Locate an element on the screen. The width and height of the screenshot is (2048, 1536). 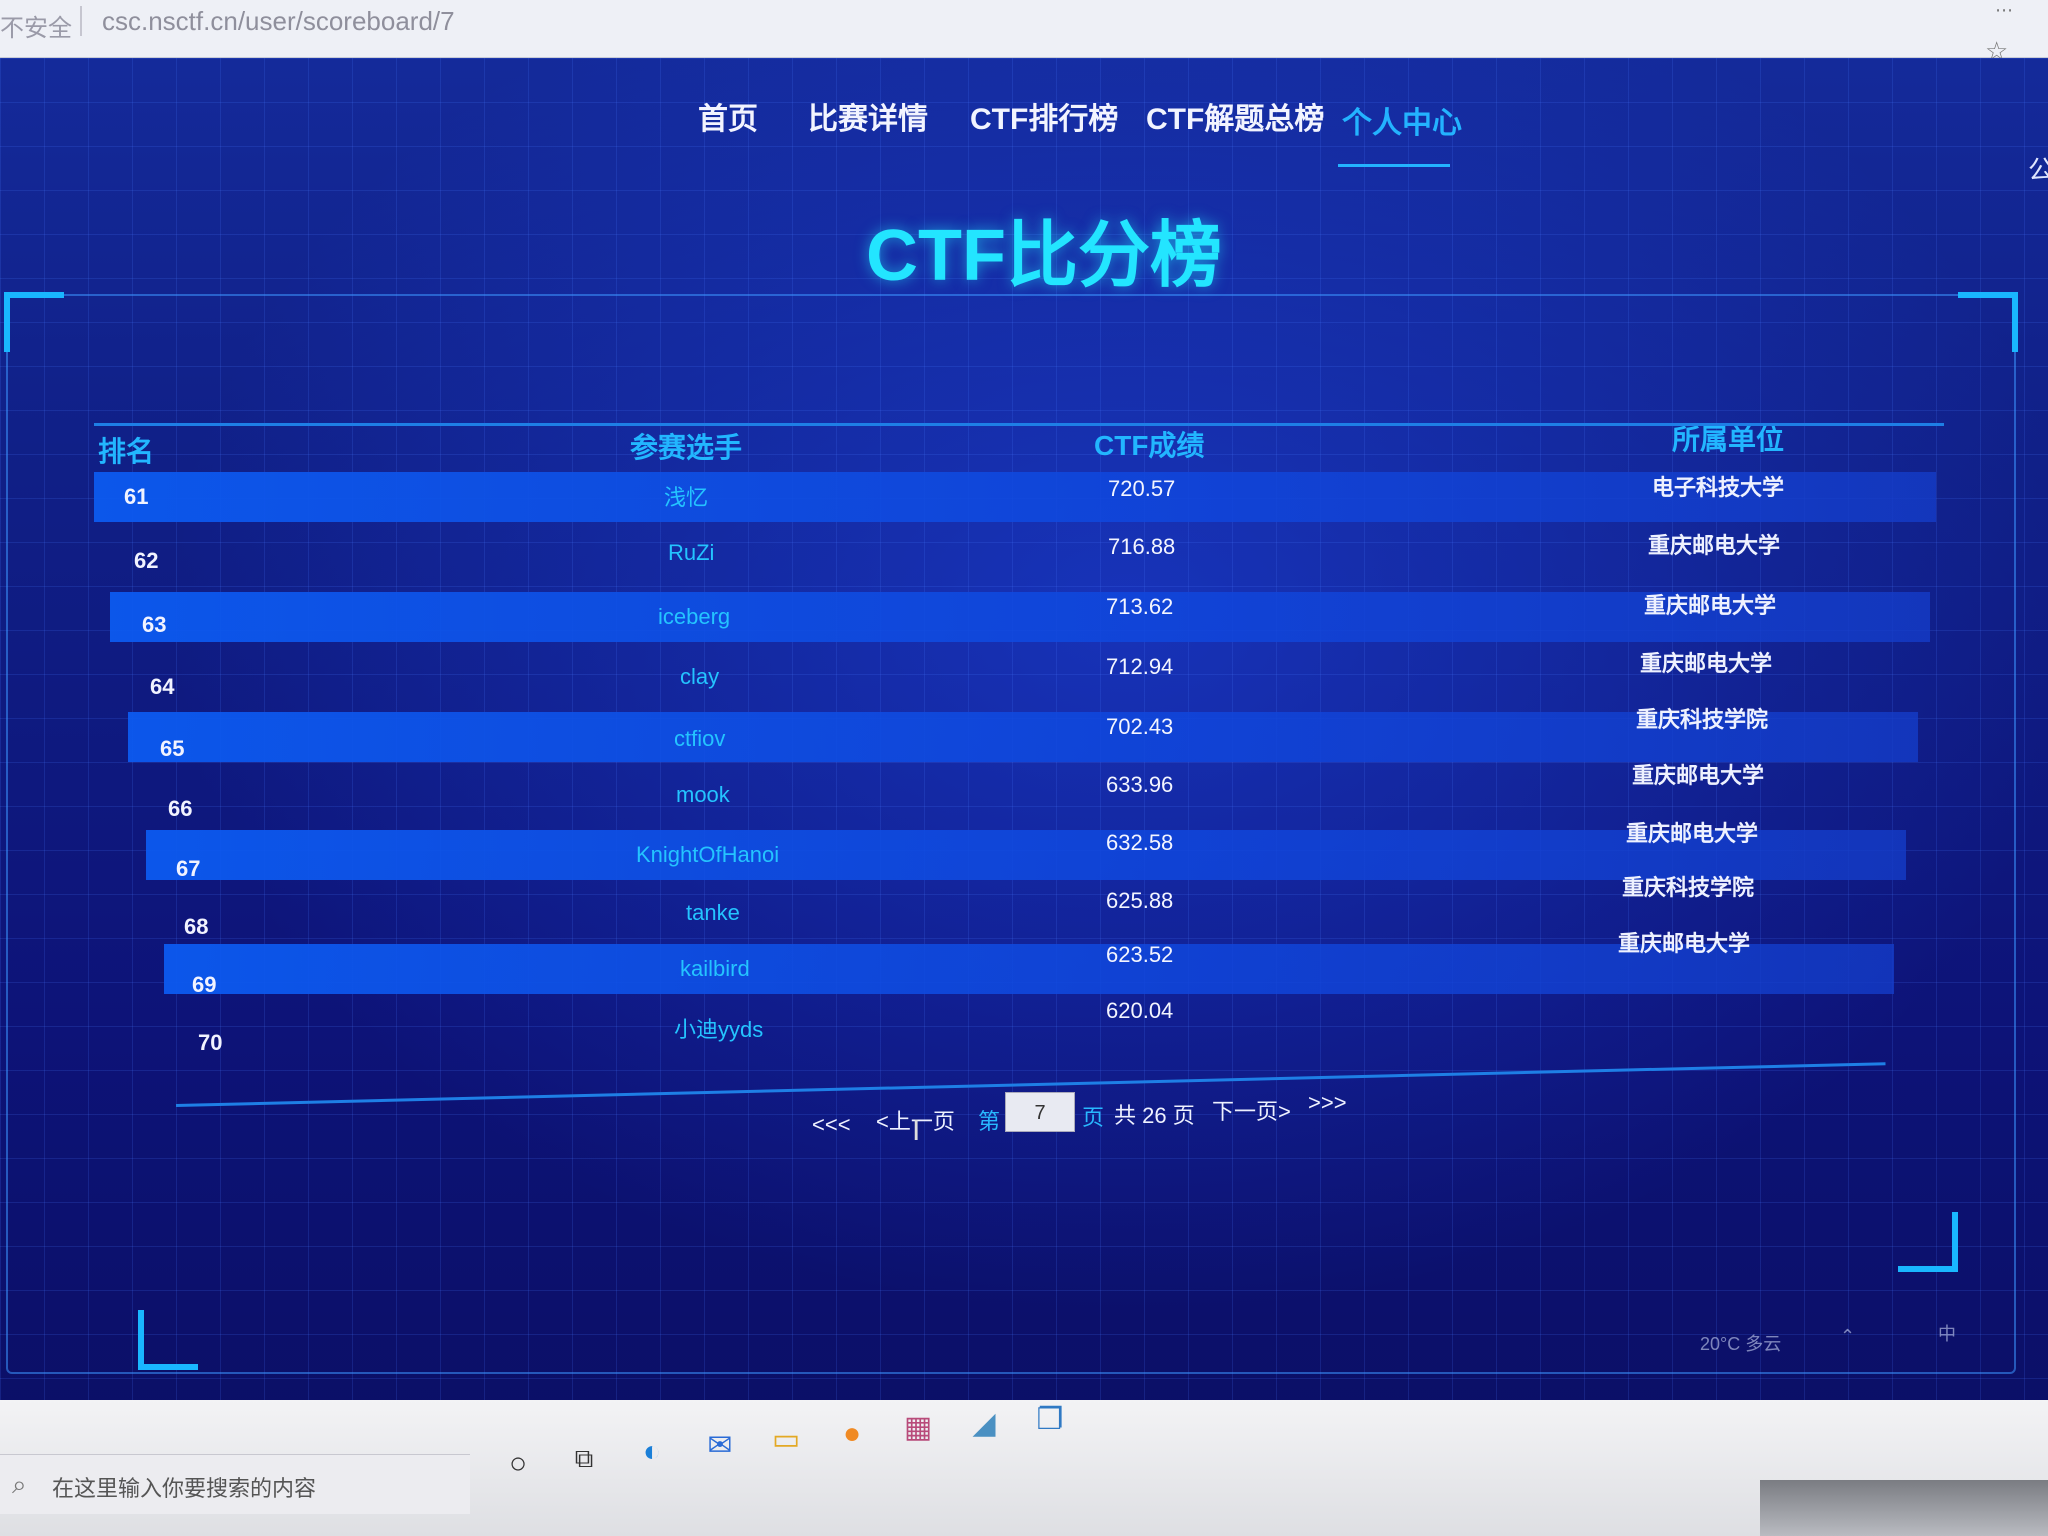
page-prefix-label: 第 is located at coordinates (989, 1121).